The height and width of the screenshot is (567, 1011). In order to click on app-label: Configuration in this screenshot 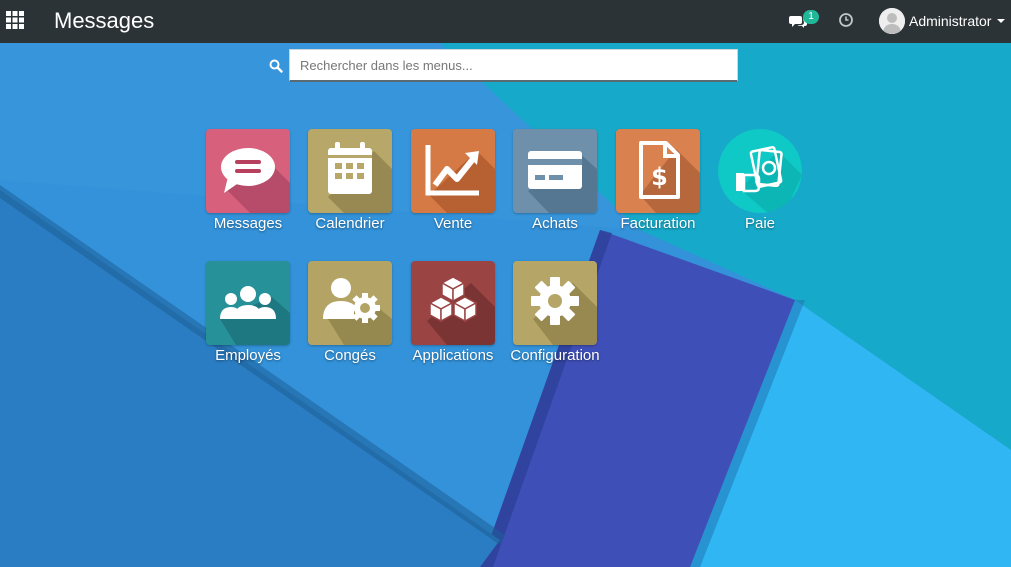, I will do `click(555, 355)`.